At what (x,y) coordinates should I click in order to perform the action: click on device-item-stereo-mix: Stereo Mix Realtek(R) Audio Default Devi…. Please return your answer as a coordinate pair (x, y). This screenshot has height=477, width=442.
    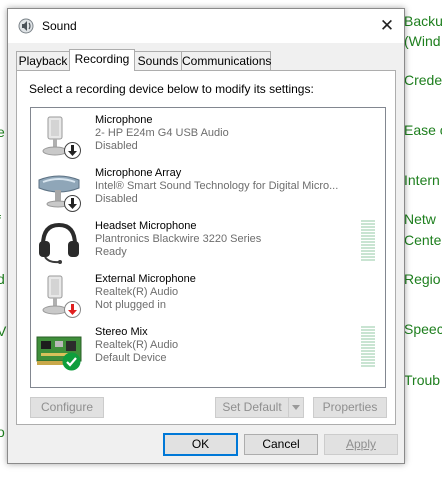
    Looking at the image, I should click on (208, 347).